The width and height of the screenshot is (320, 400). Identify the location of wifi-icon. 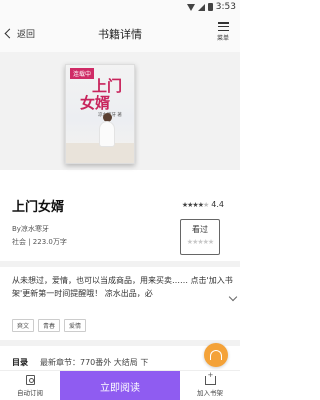
(190, 7).